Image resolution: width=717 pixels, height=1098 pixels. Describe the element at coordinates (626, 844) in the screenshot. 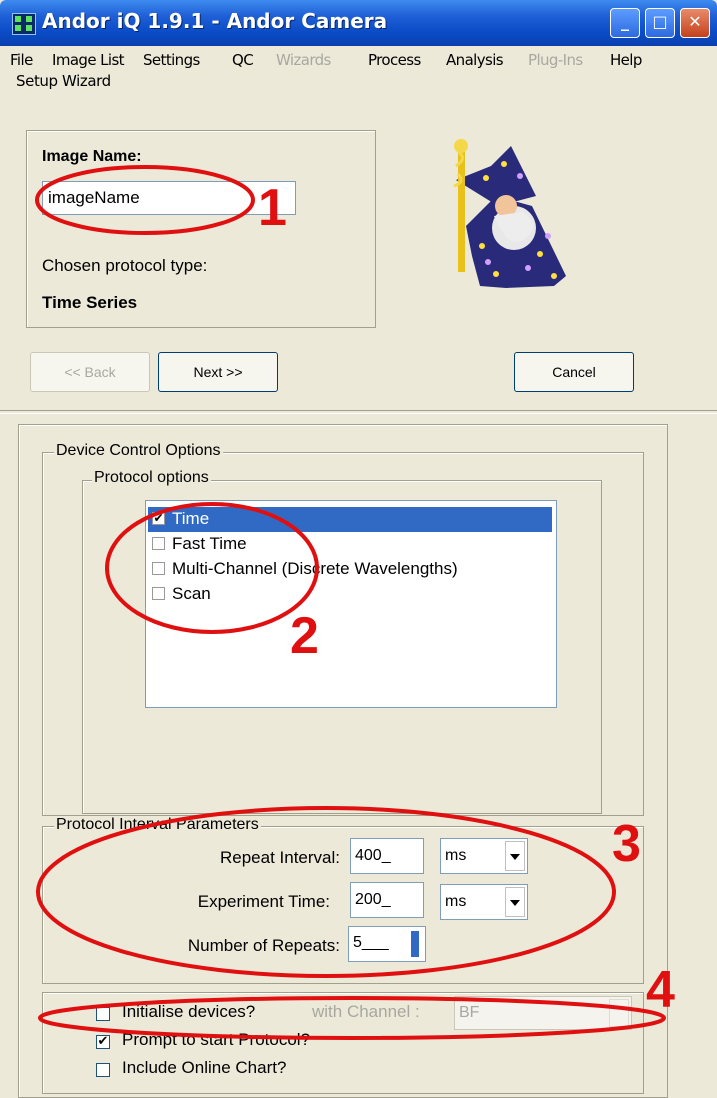

I see `annotation-number-3: 3` at that location.